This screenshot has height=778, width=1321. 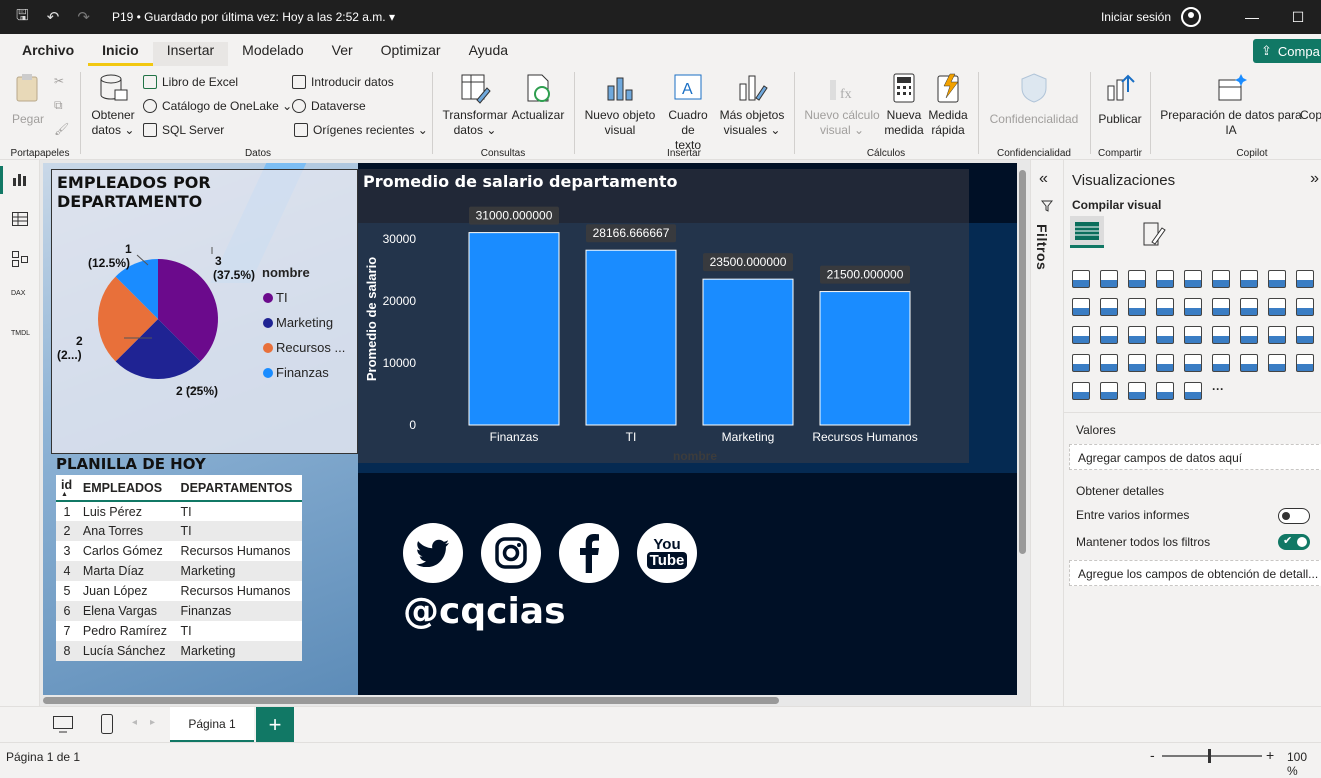 I want to click on smart-narrative-visual-icon, so click(x=1249, y=363).